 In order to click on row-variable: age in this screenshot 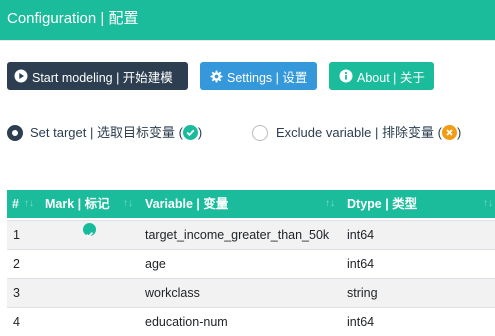, I will do `click(155, 264)`.